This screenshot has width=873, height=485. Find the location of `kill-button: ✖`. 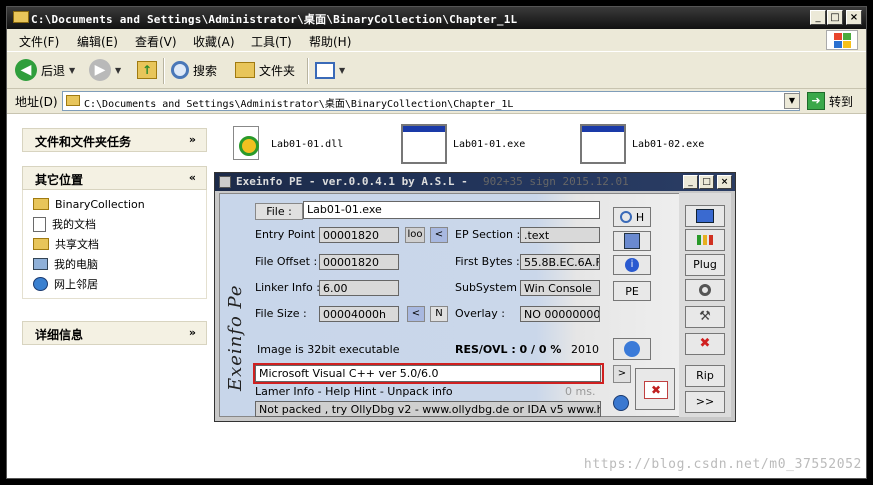

kill-button: ✖ is located at coordinates (705, 344).